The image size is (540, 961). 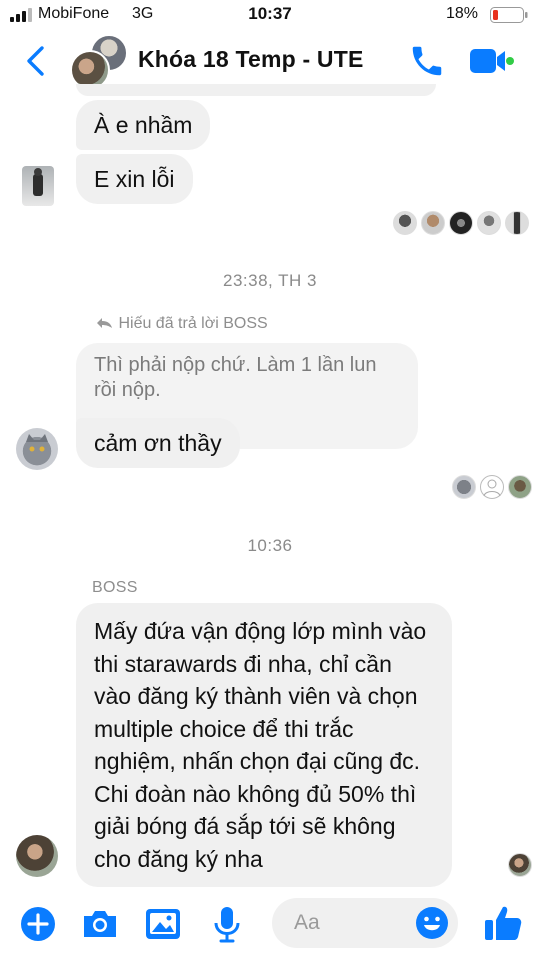 I want to click on message-bubble: À e nhầm, so click(x=143, y=125).